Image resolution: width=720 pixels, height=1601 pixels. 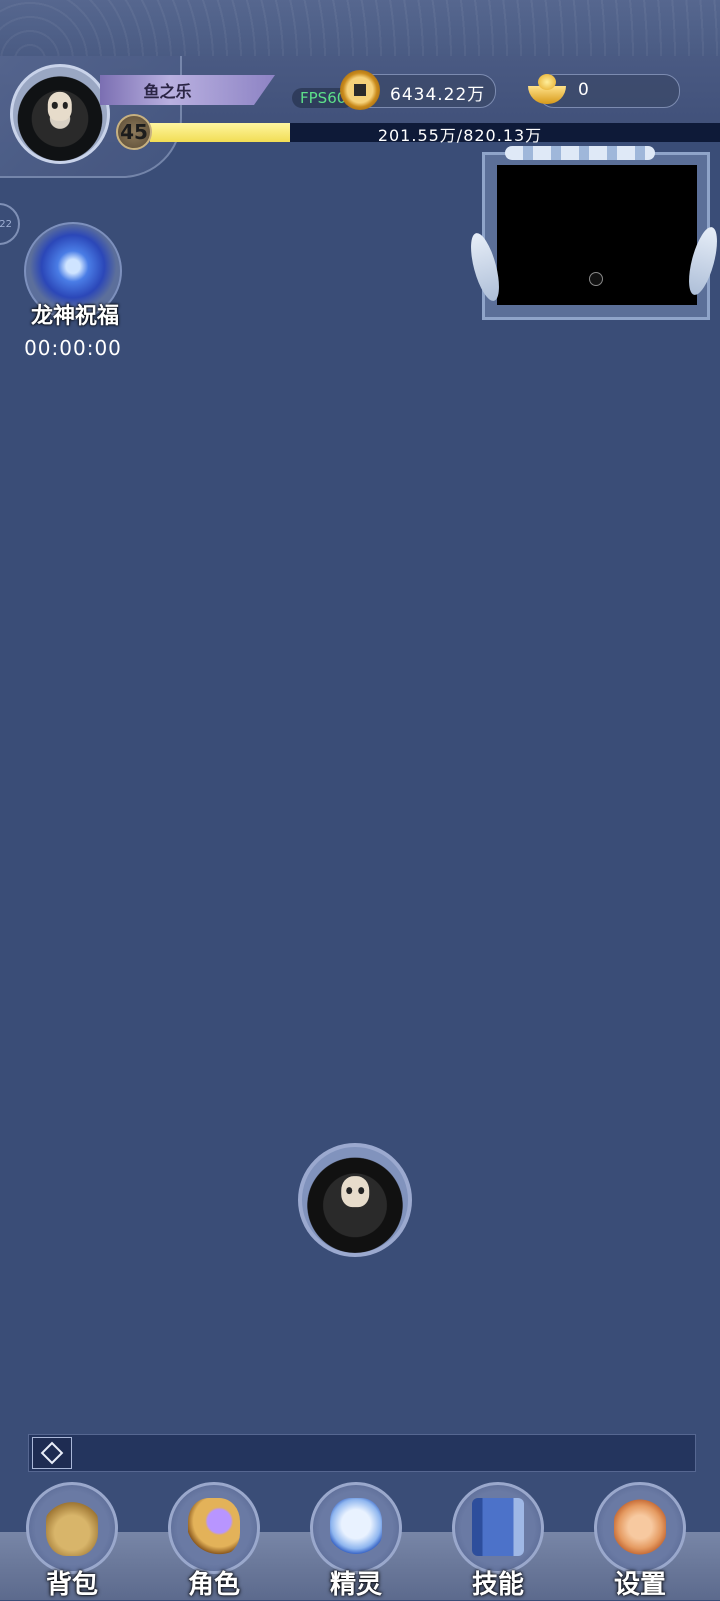 I want to click on minimap-player-marker, so click(x=596, y=279).